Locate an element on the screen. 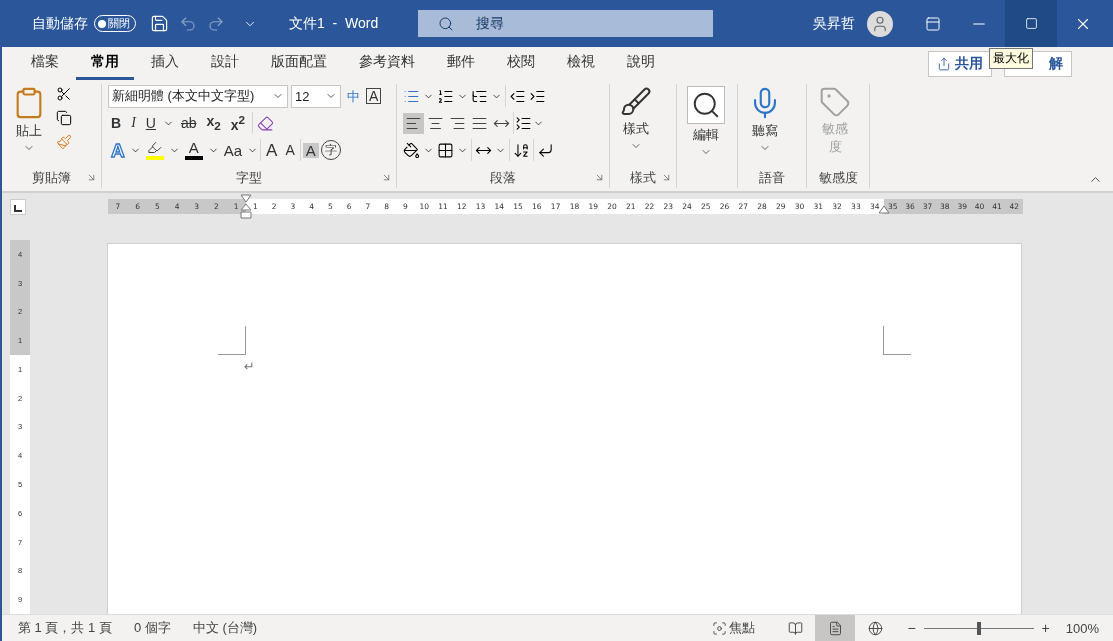 This screenshot has height=641, width=1113. paste-button: 貼上 is located at coordinates (29, 120).